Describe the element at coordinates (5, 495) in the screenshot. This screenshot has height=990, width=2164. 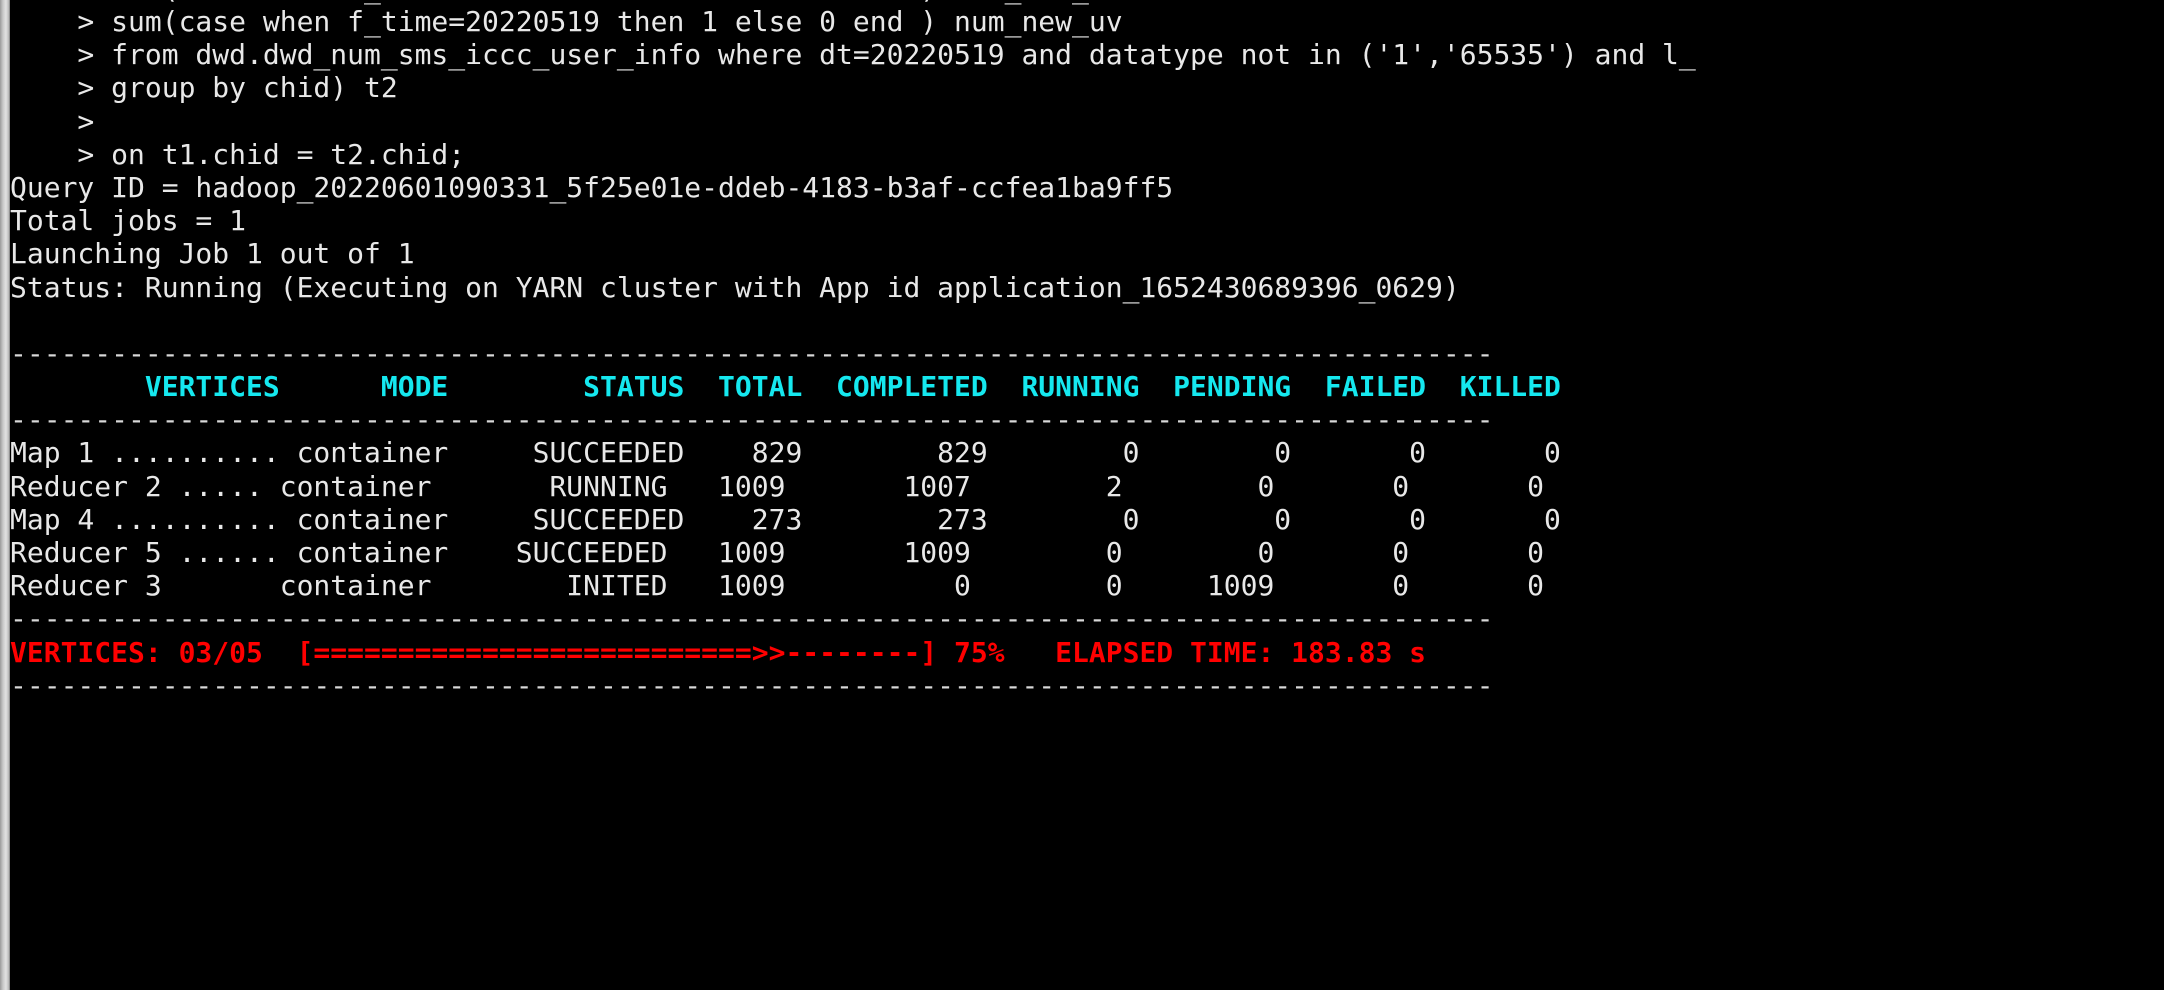
I see `window-left-gutter` at that location.